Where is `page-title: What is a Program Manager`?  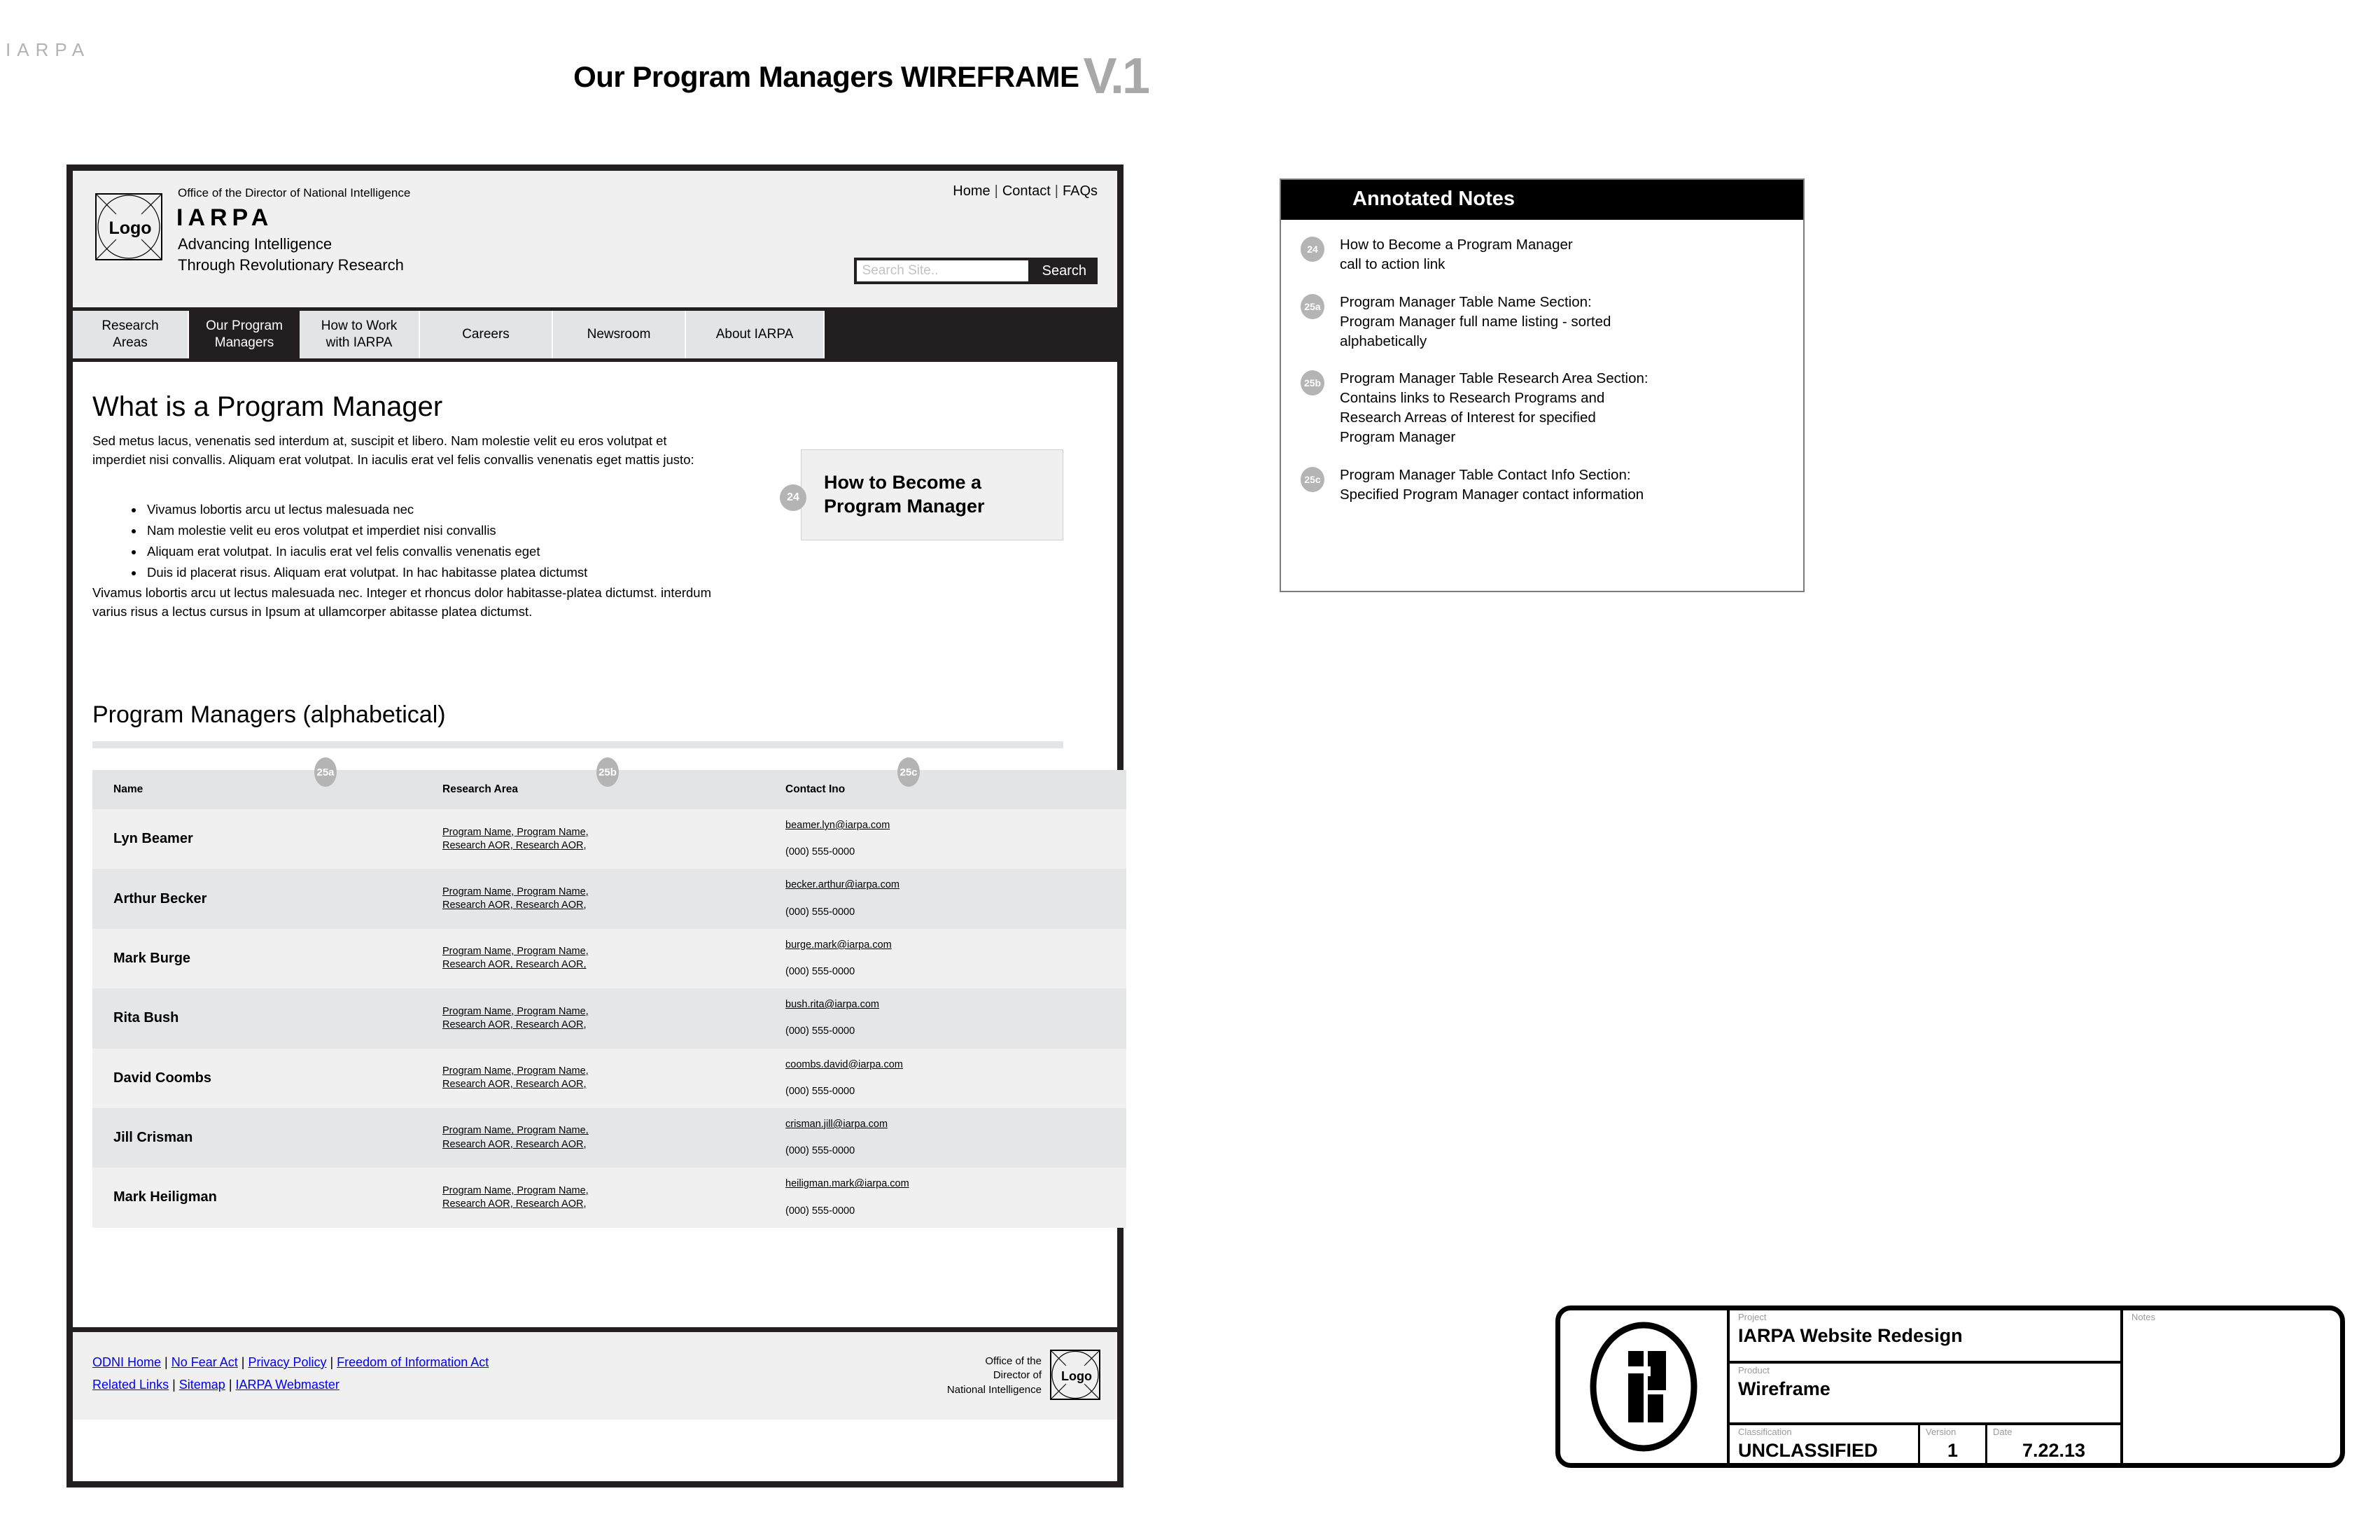 page-title: What is a Program Manager is located at coordinates (267, 406).